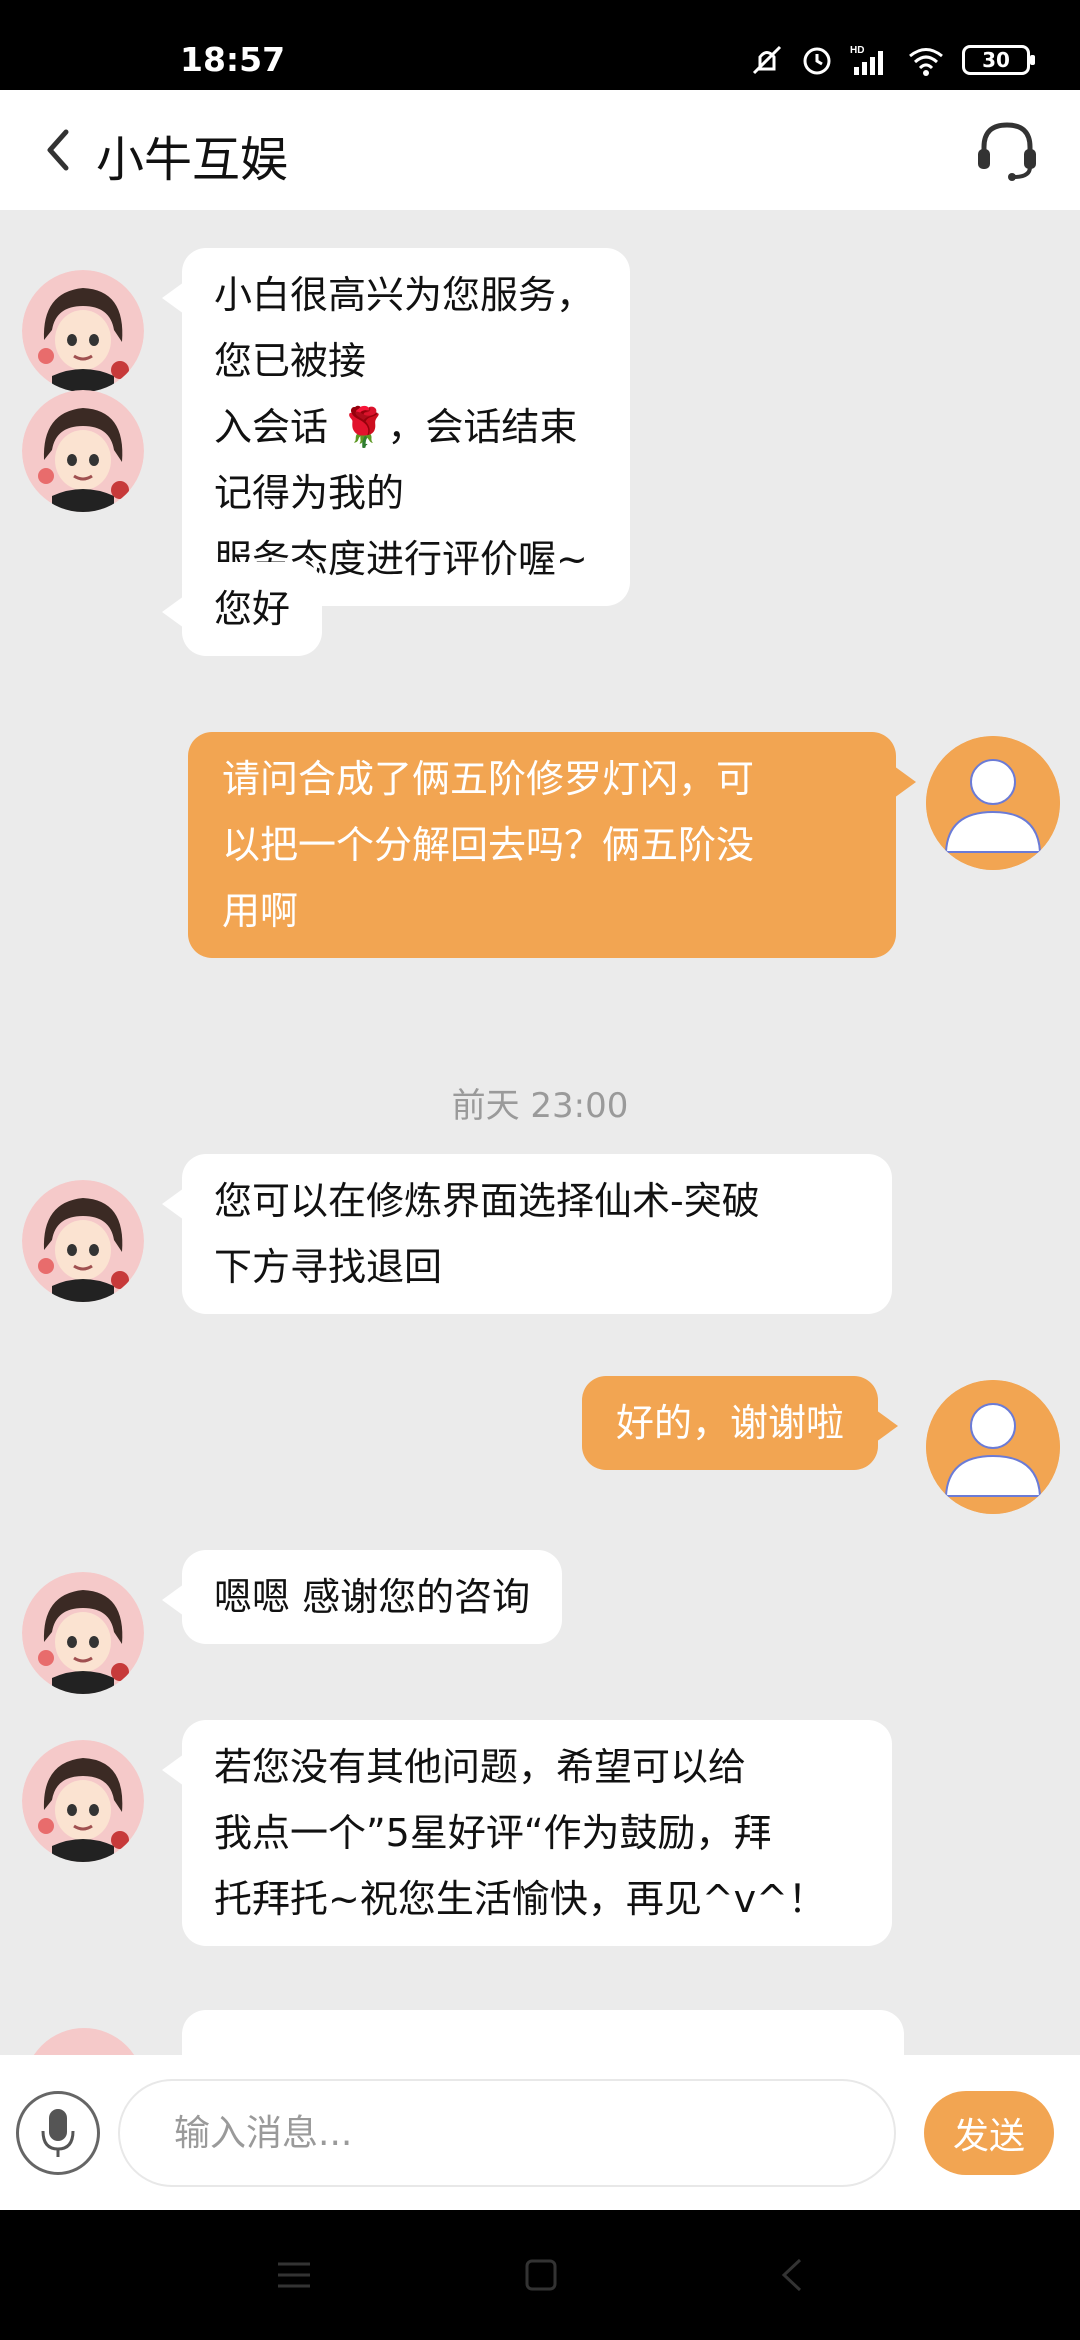  I want to click on battery-level: 30, so click(996, 60).